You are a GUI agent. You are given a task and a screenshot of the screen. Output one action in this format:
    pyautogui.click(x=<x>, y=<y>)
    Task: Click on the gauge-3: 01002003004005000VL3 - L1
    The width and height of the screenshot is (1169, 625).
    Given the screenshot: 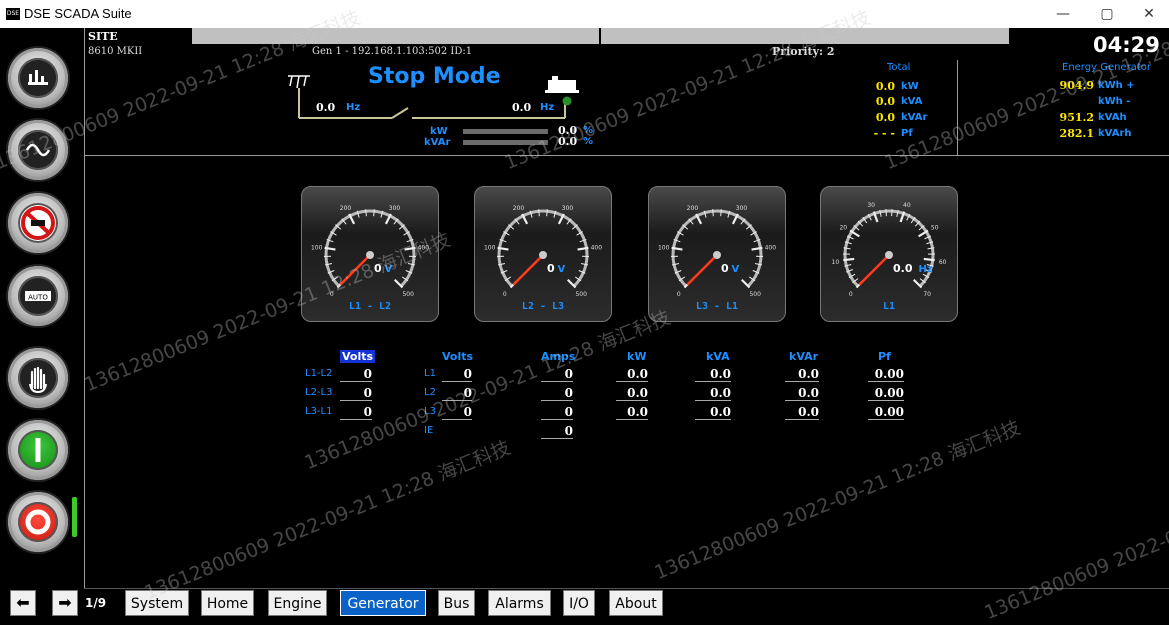 What is the action you would take?
    pyautogui.click(x=717, y=254)
    